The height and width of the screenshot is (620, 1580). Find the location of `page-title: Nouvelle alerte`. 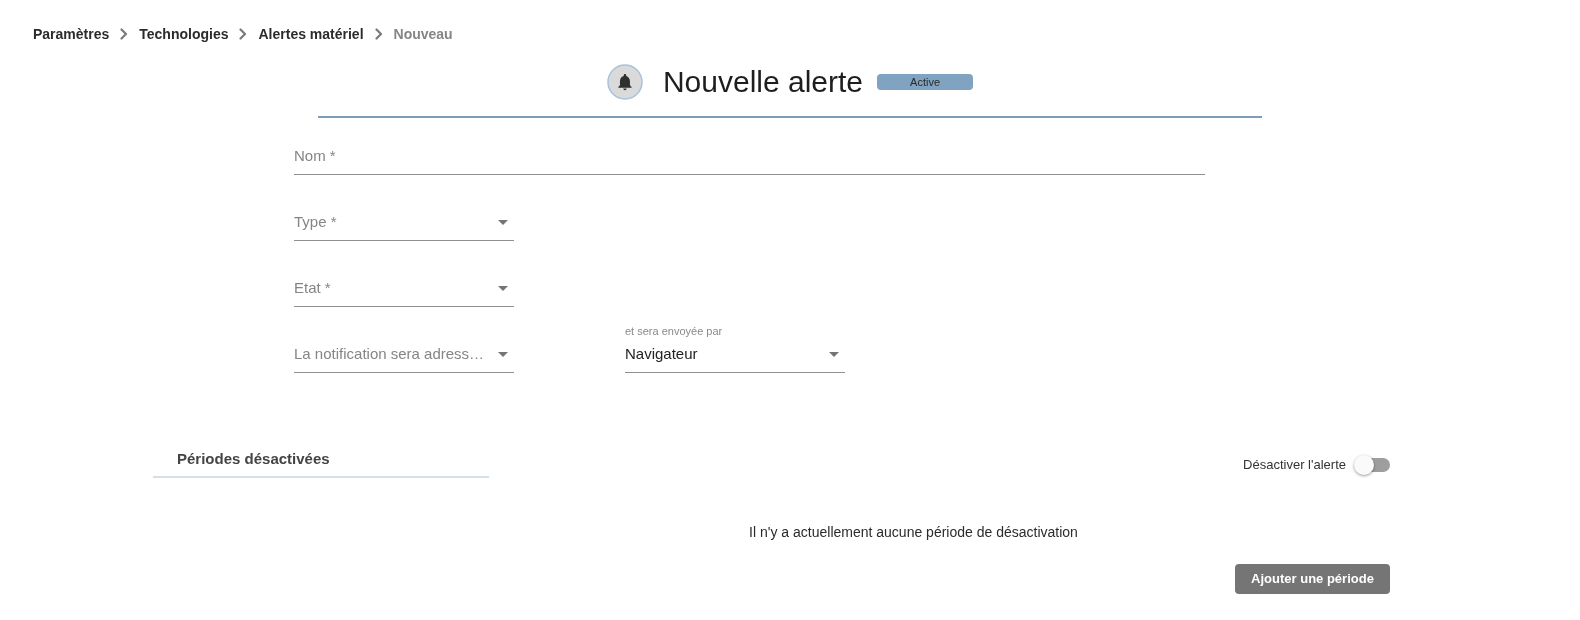

page-title: Nouvelle alerte is located at coordinates (763, 82).